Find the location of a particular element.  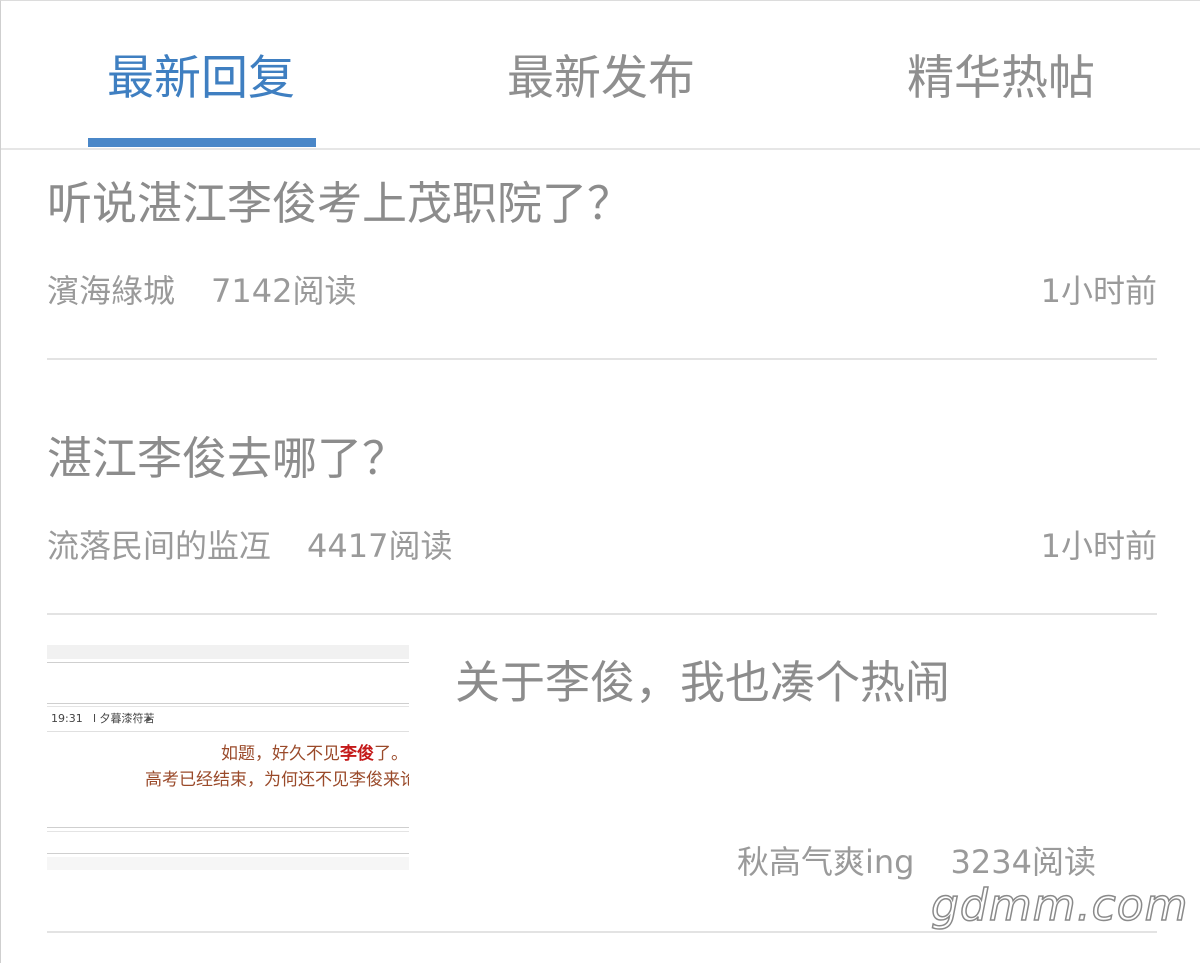

post-meta: 流落民间的监冱 4417阅读 is located at coordinates (249, 546).